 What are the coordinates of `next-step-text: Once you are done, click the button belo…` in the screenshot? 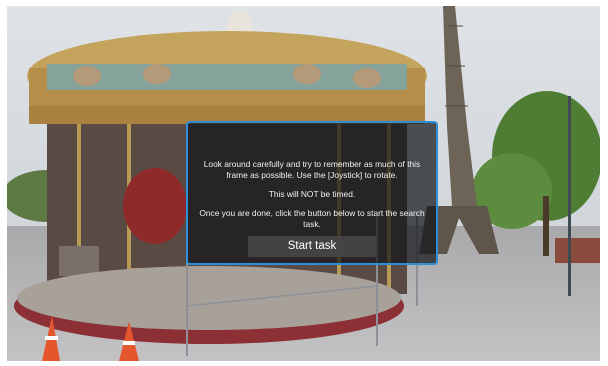 It's located at (312, 218).